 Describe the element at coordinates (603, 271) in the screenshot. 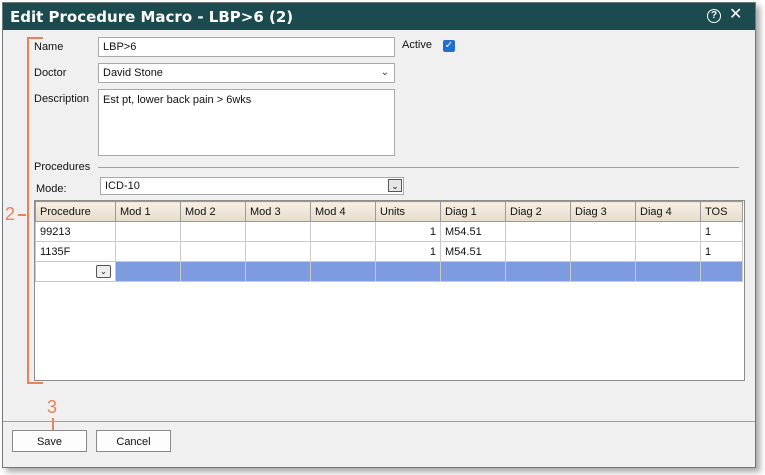

I see `cell-diag3-new` at that location.